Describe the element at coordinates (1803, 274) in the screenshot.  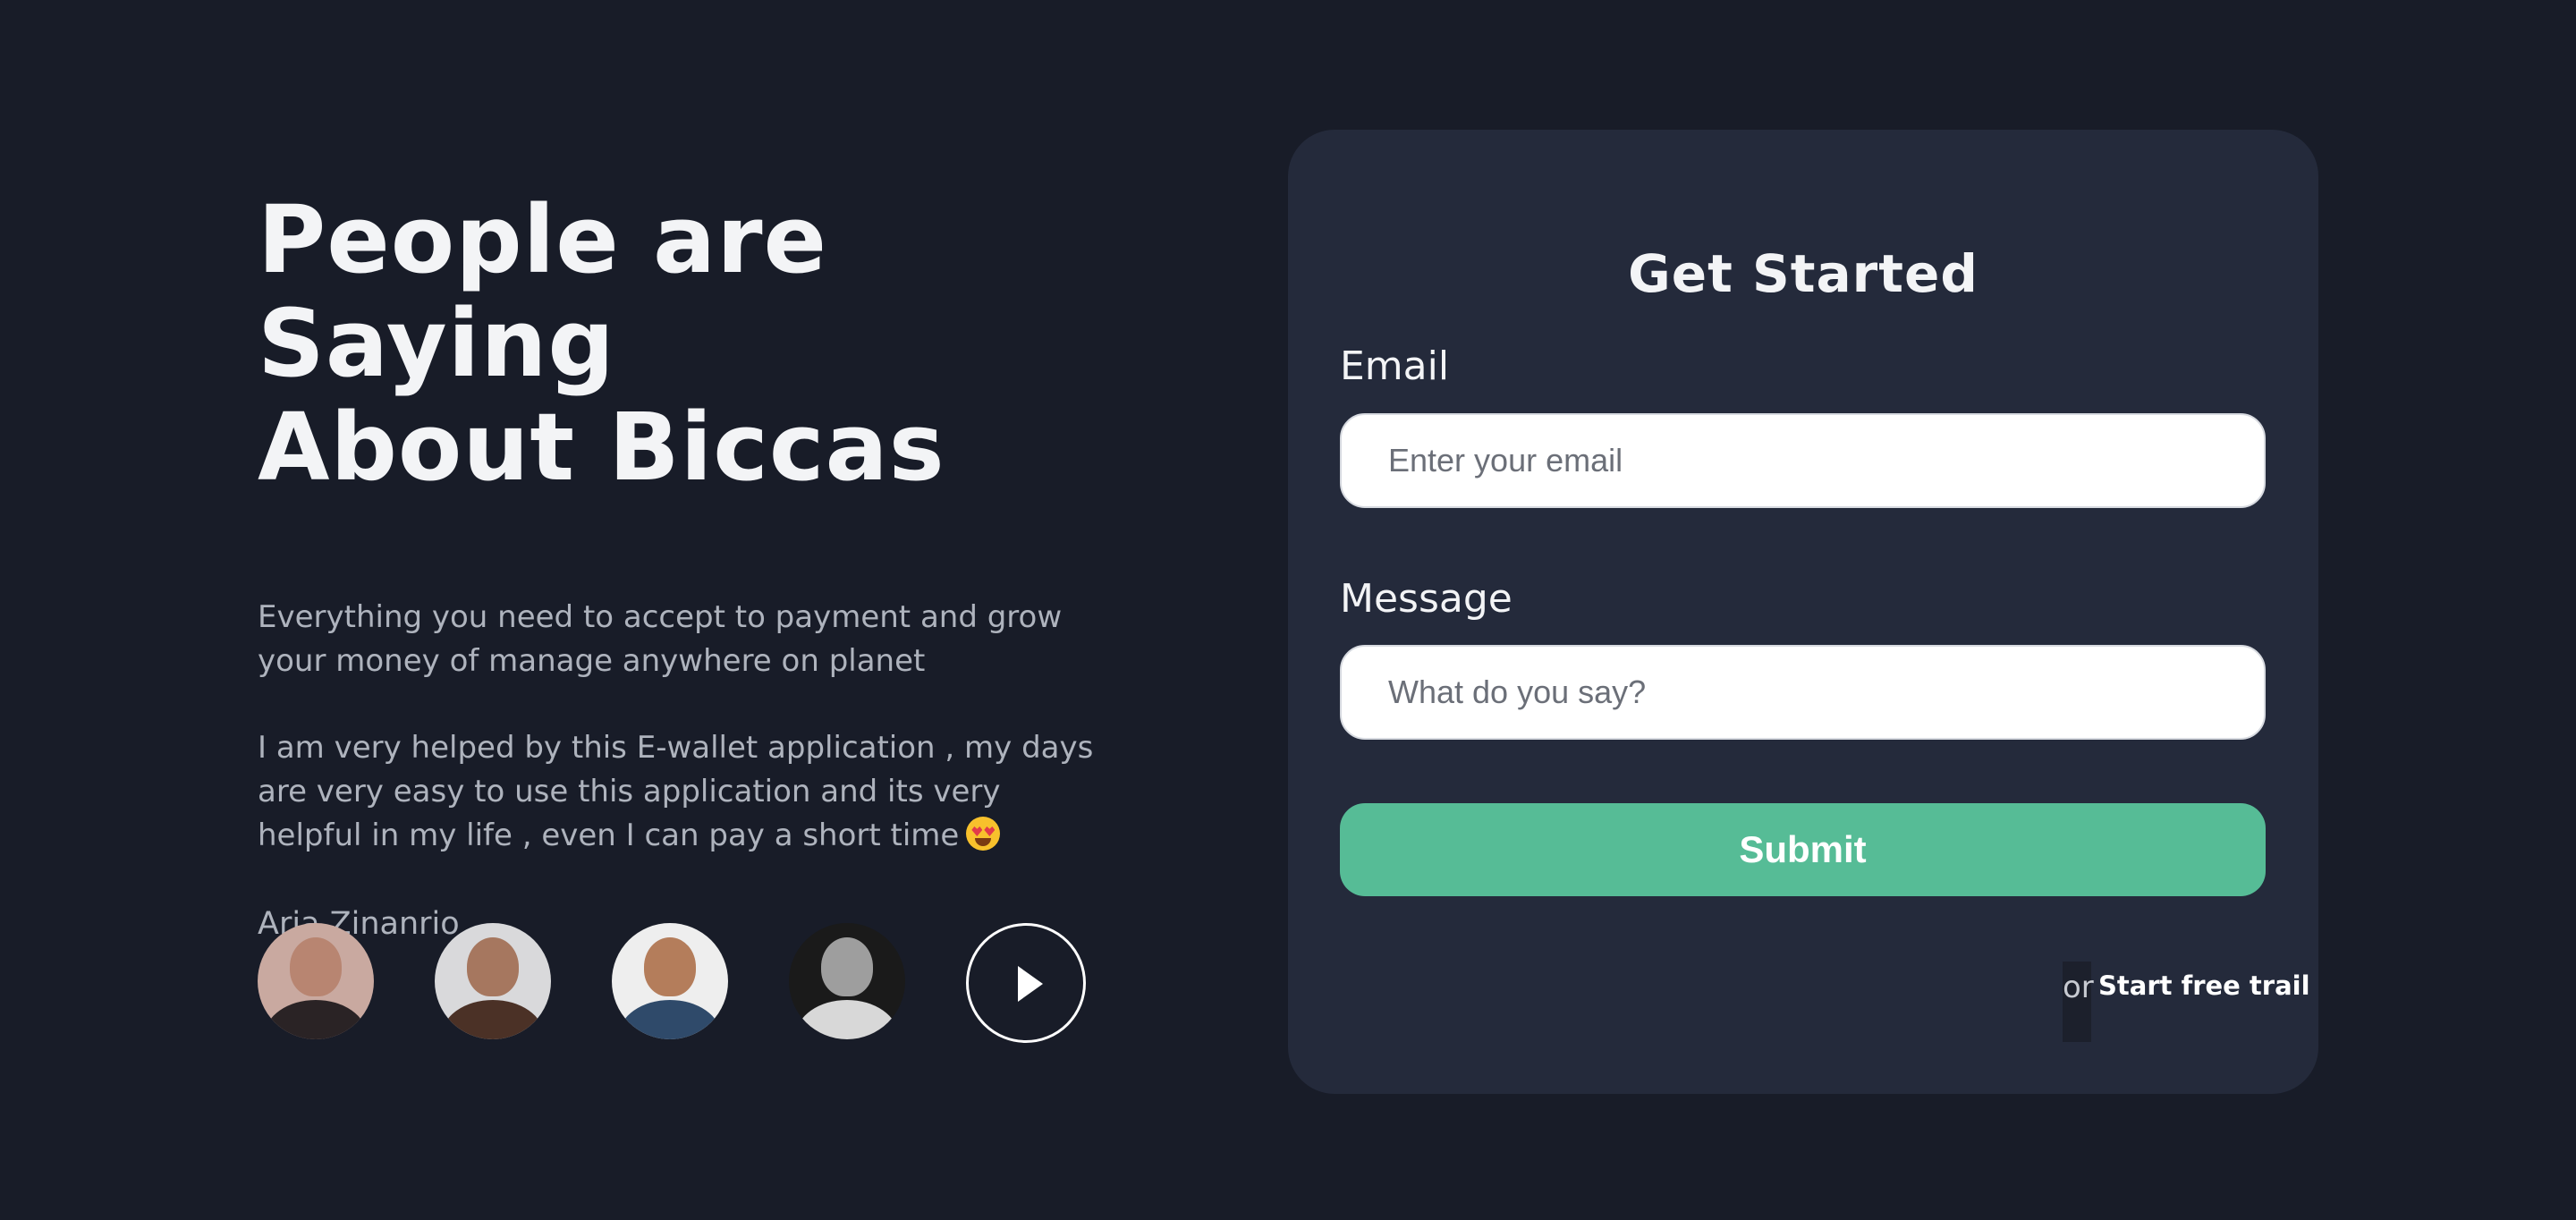
I see `form-title: Get Started` at that location.